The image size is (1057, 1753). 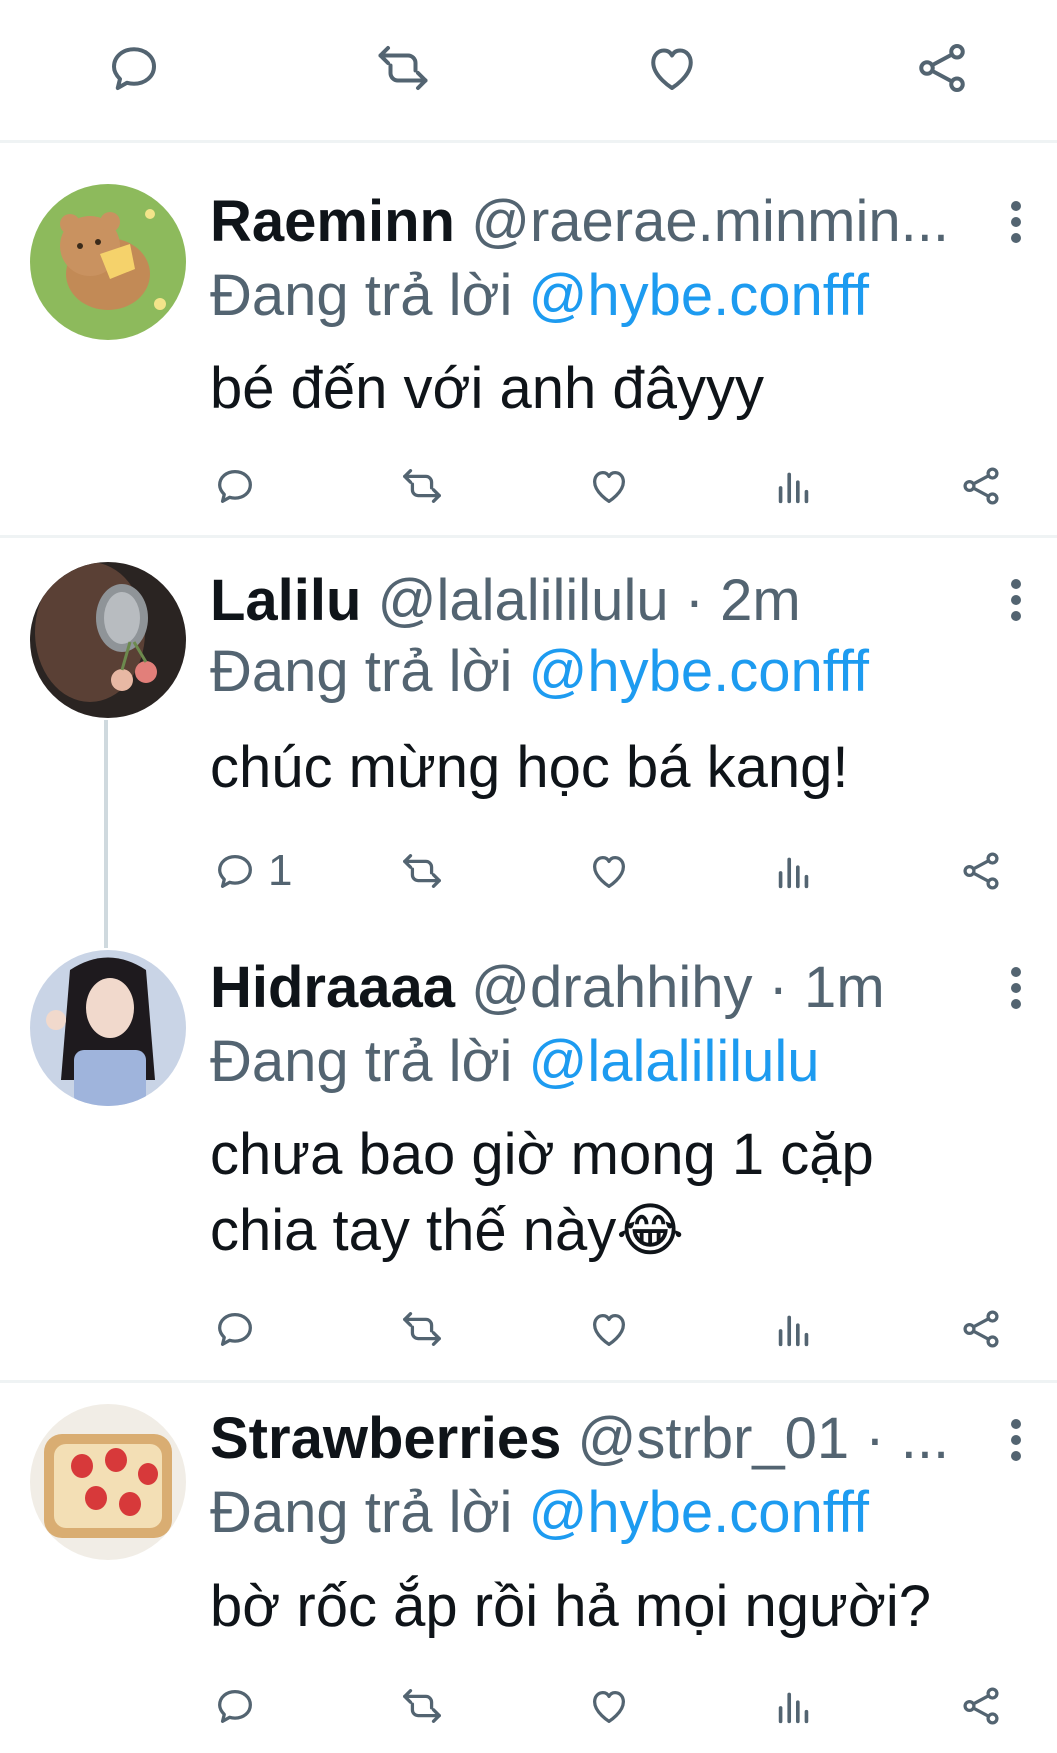 I want to click on display-name: Lalilu, so click(x=285, y=600).